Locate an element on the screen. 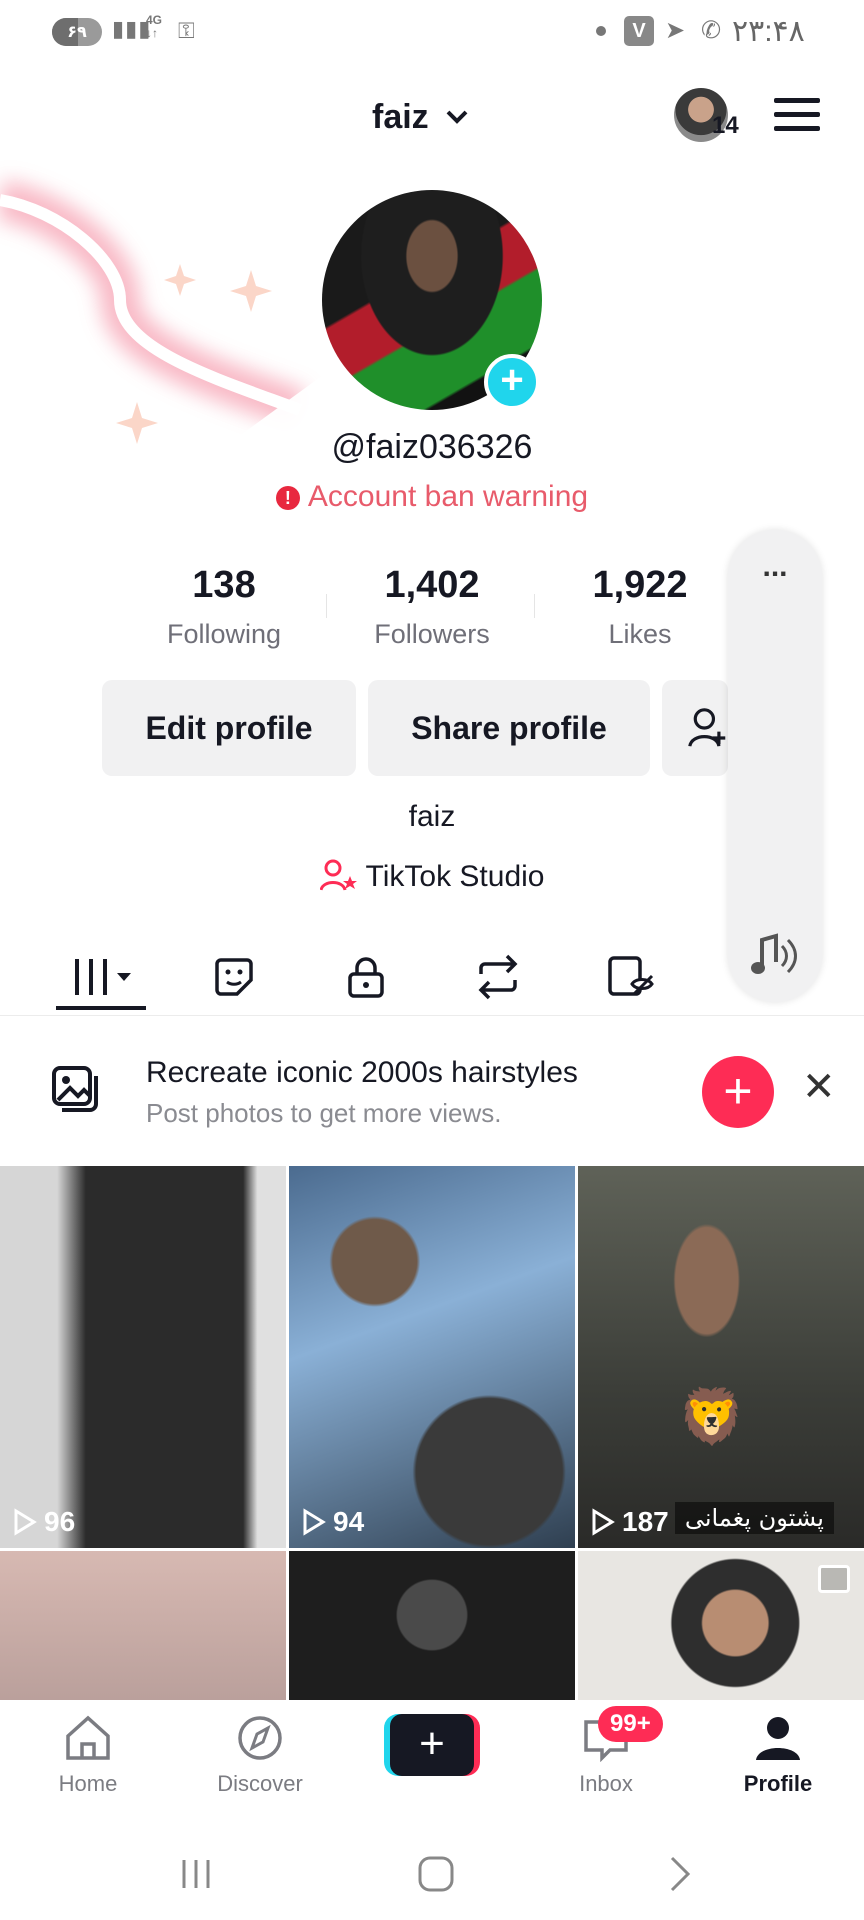  network-indicator: 4G ↓↑ is located at coordinates (154, 26).